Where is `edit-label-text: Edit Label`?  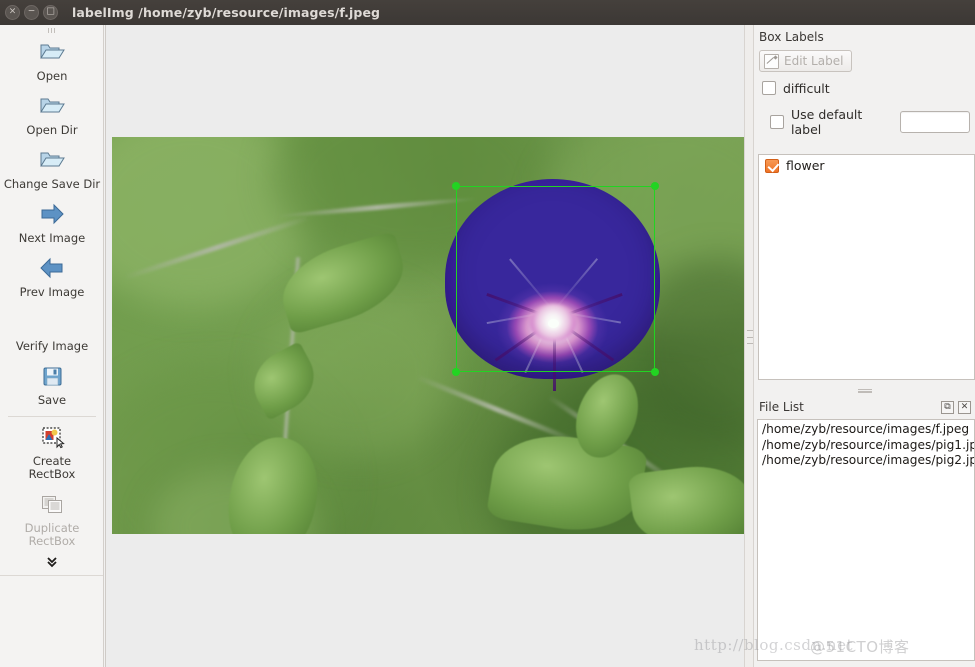 edit-label-text: Edit Label is located at coordinates (814, 61).